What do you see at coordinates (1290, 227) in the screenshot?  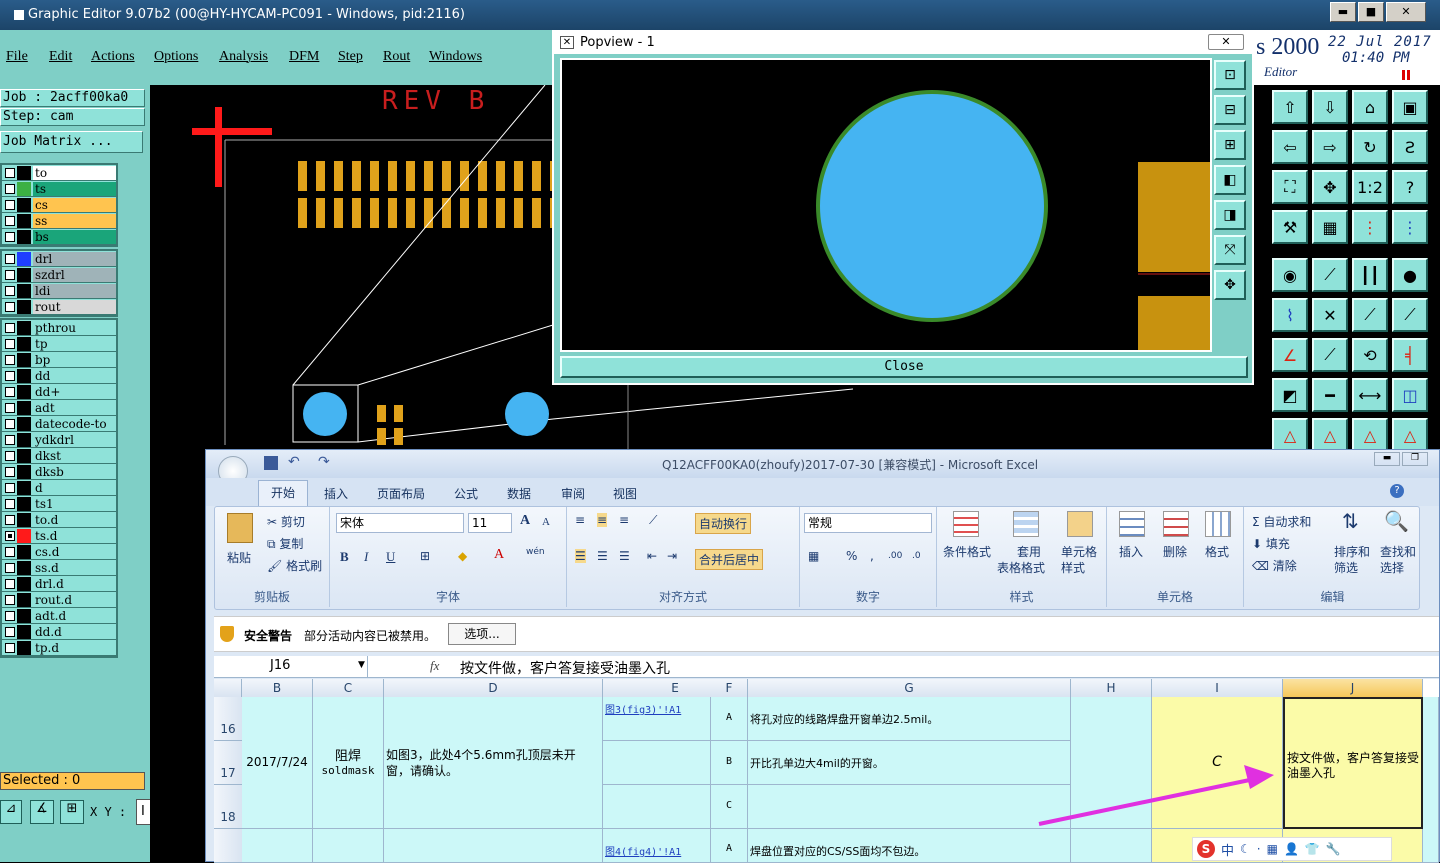 I see `measure-tool-icon: ⚒` at bounding box center [1290, 227].